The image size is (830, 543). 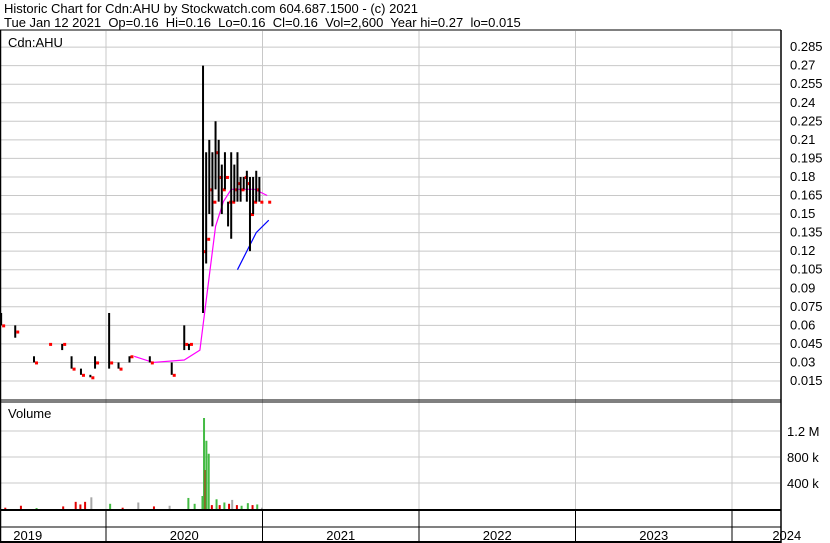 I want to click on price-tick-label: 0.27, so click(x=802, y=65).